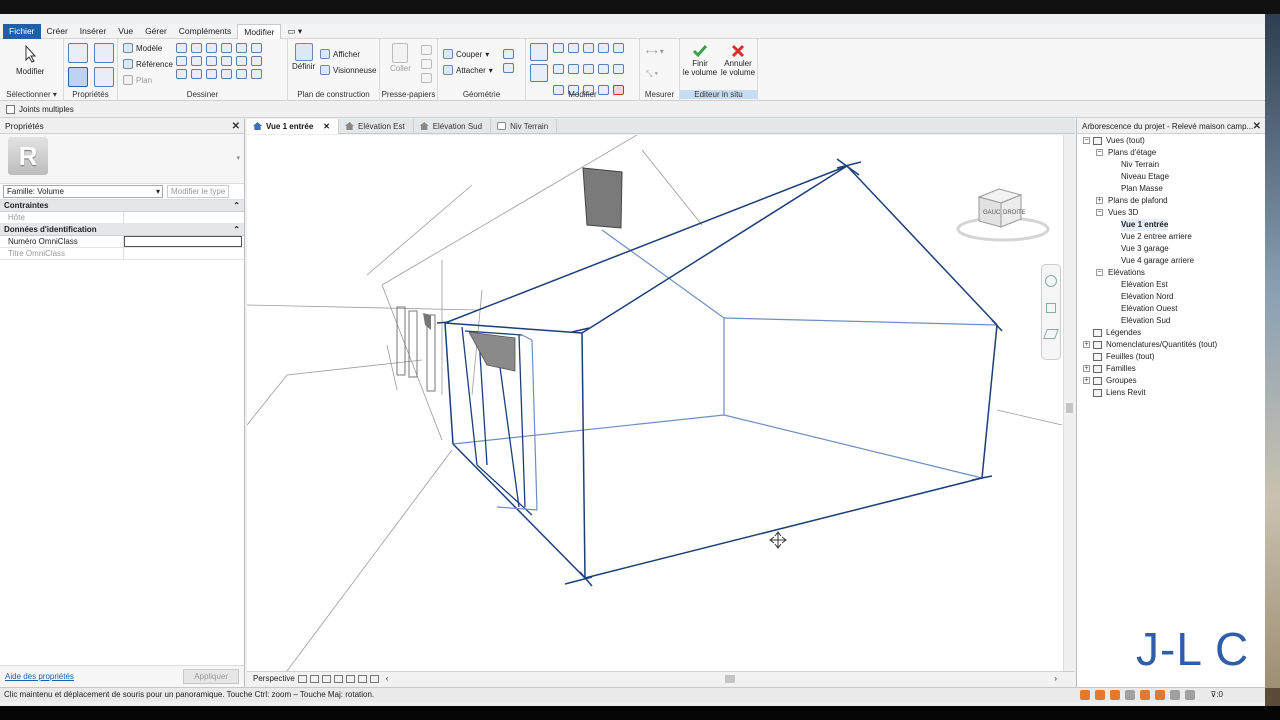  What do you see at coordinates (211, 676) in the screenshot?
I see `apply-button: Appliquer` at bounding box center [211, 676].